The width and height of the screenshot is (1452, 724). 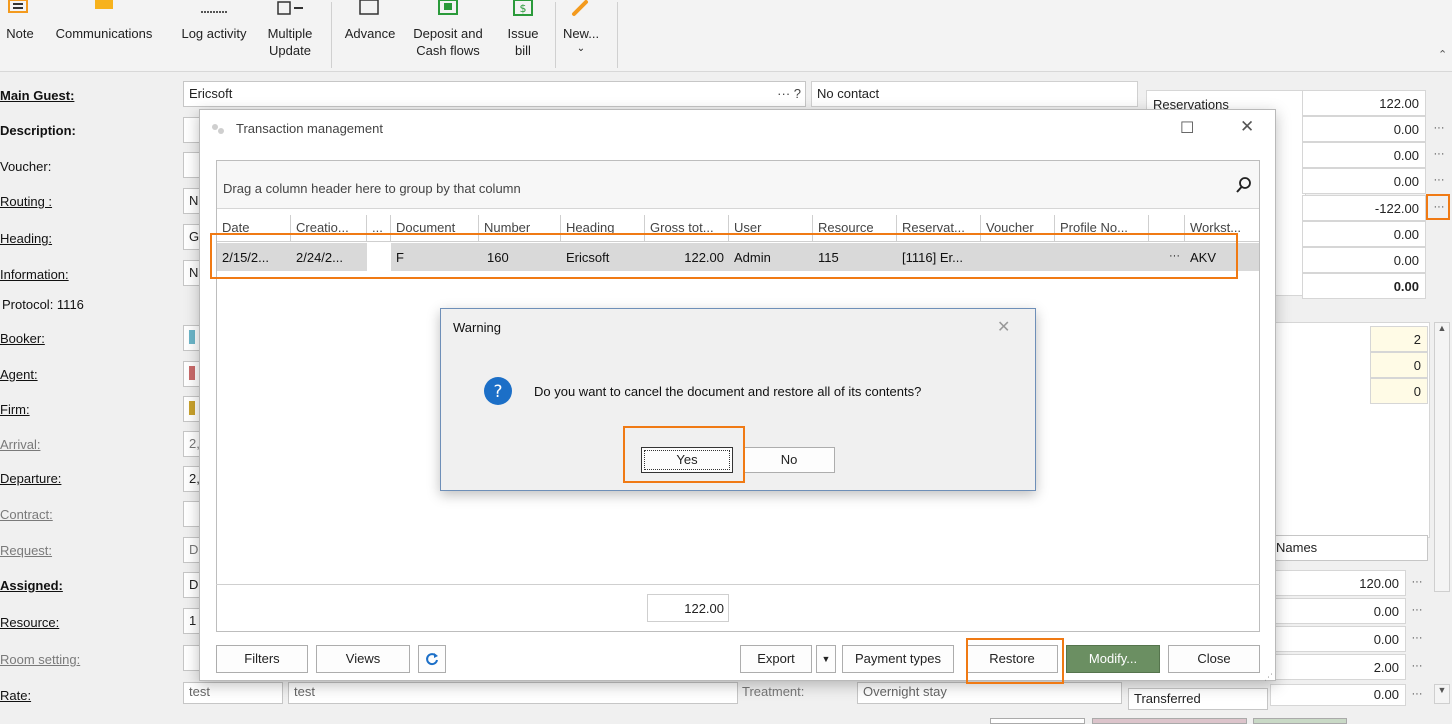 What do you see at coordinates (214, 35) in the screenshot?
I see `log-activity-button: Log activity` at bounding box center [214, 35].